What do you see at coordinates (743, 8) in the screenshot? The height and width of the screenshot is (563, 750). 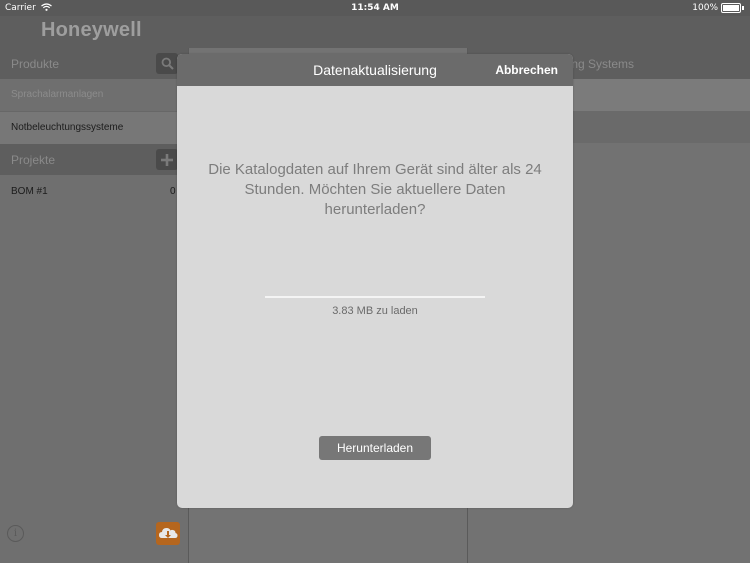 I see `battery-tip` at bounding box center [743, 8].